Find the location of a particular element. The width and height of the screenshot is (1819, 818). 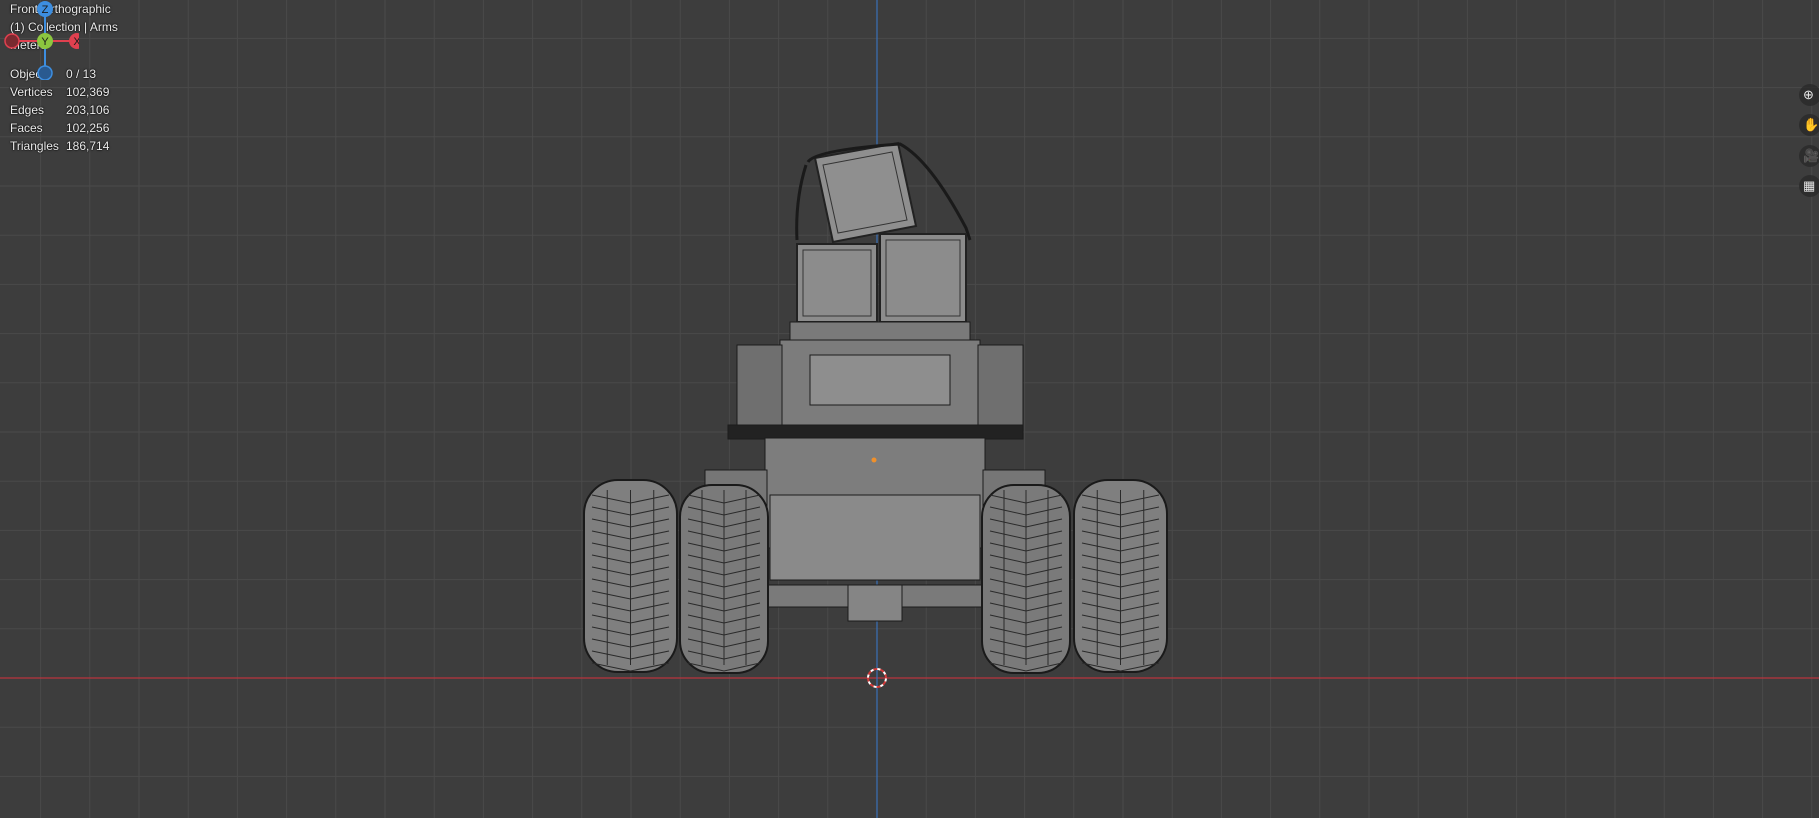

stat-value: 102,369 is located at coordinates (88, 92).